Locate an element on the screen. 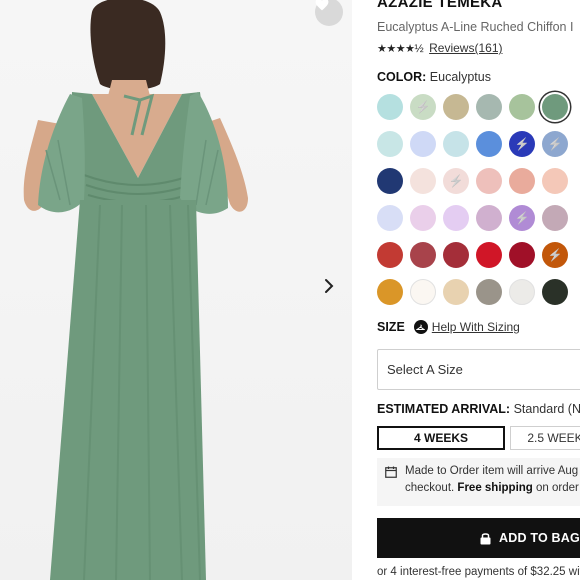 This screenshot has width=580, height=580. lock-icon is located at coordinates (485, 538).